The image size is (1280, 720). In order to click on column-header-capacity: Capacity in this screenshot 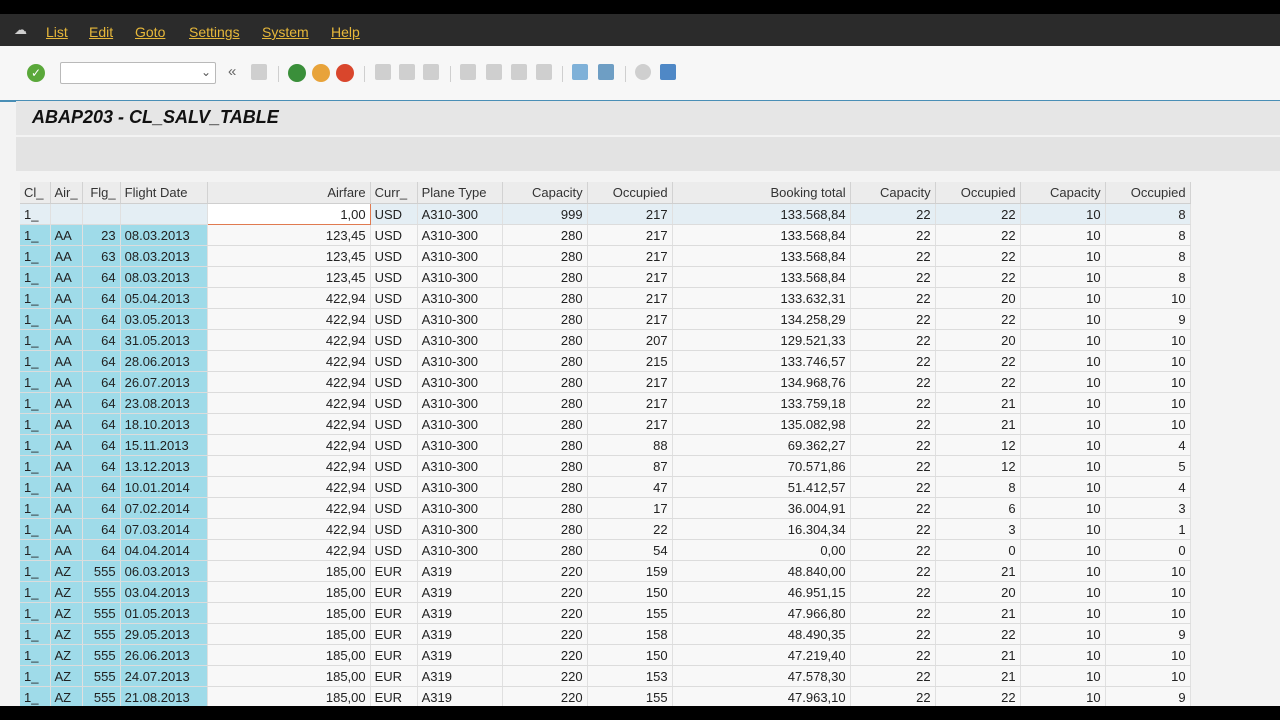, I will do `click(545, 193)`.